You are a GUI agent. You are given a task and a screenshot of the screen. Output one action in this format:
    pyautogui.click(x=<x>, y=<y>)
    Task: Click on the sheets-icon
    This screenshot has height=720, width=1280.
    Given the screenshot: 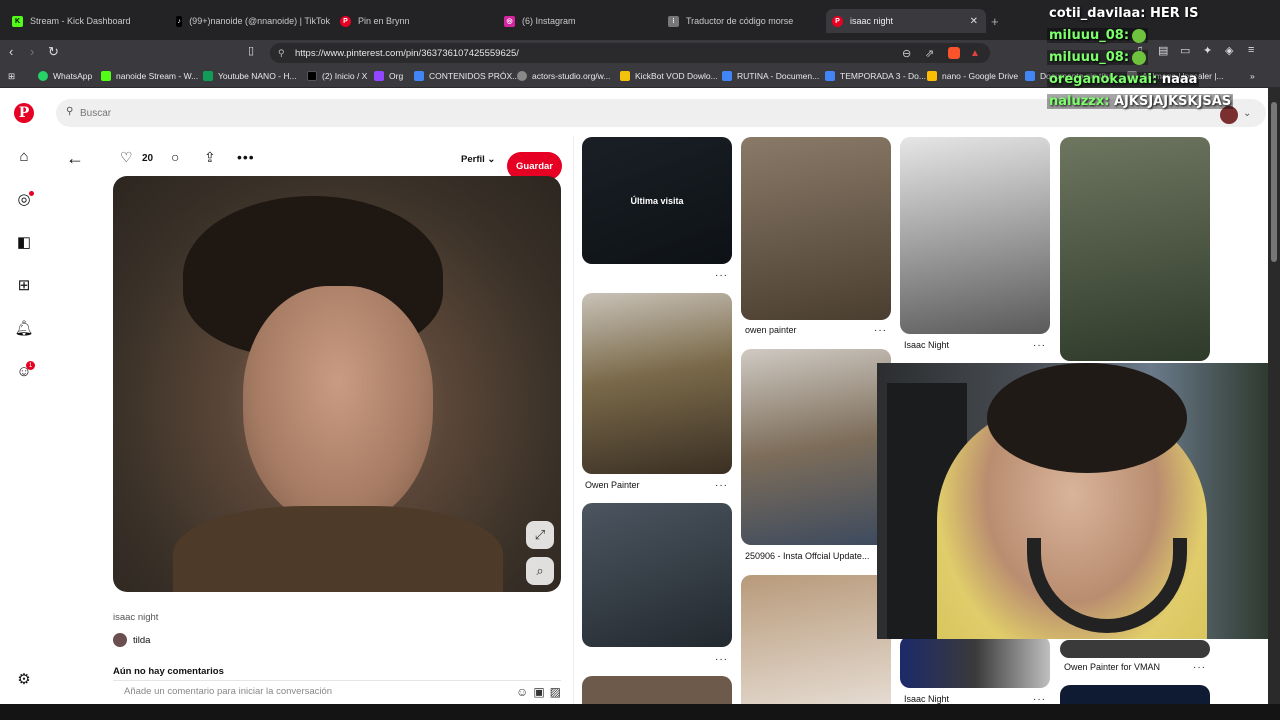 What is the action you would take?
    pyautogui.click(x=208, y=76)
    